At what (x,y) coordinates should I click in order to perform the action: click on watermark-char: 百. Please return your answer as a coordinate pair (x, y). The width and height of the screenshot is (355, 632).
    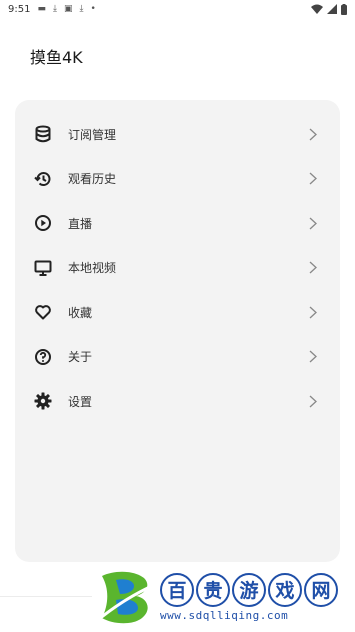
    Looking at the image, I should click on (177, 589).